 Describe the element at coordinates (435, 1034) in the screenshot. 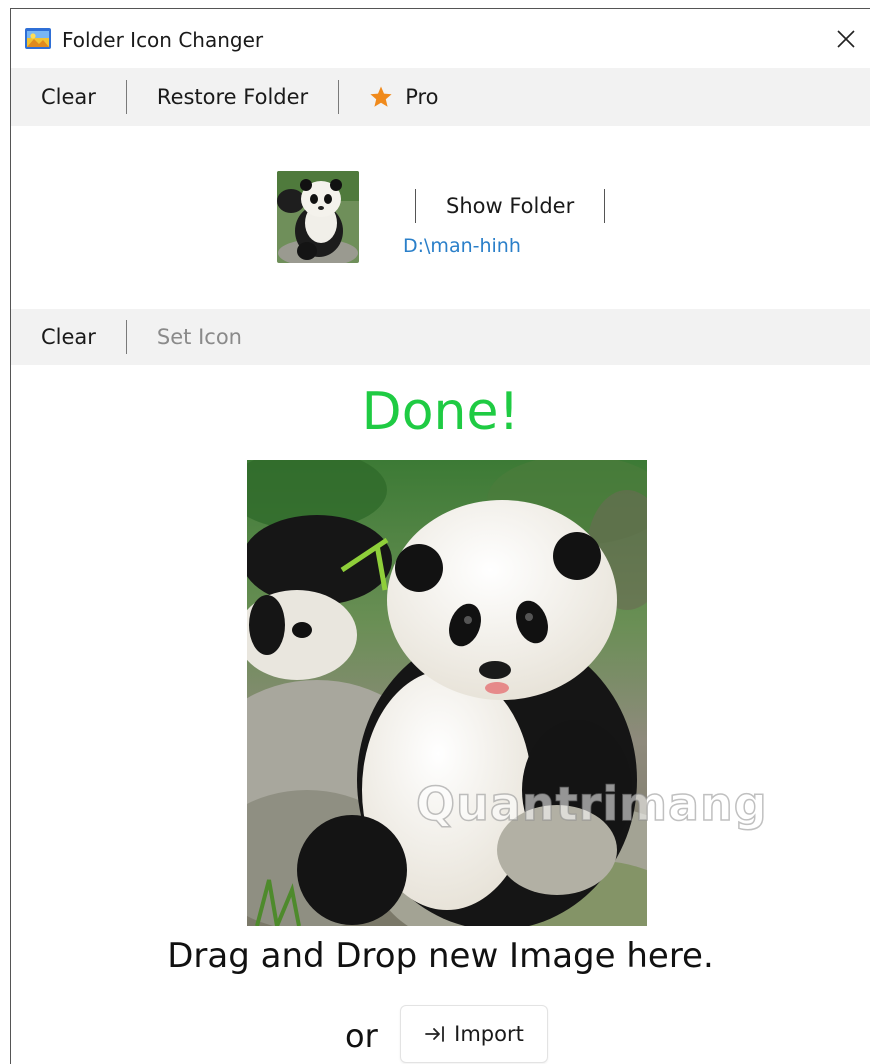

I see `import-arrow-icon` at that location.